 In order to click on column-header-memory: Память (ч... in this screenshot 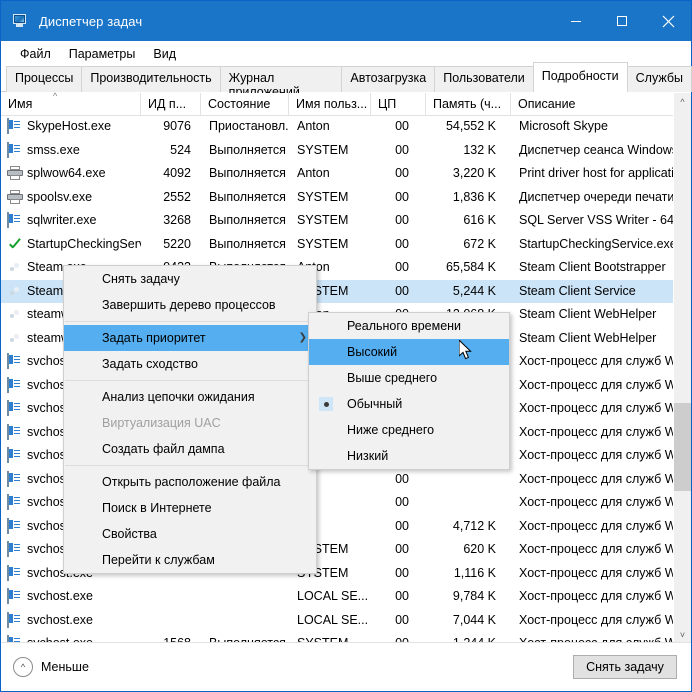, I will do `click(468, 104)`.